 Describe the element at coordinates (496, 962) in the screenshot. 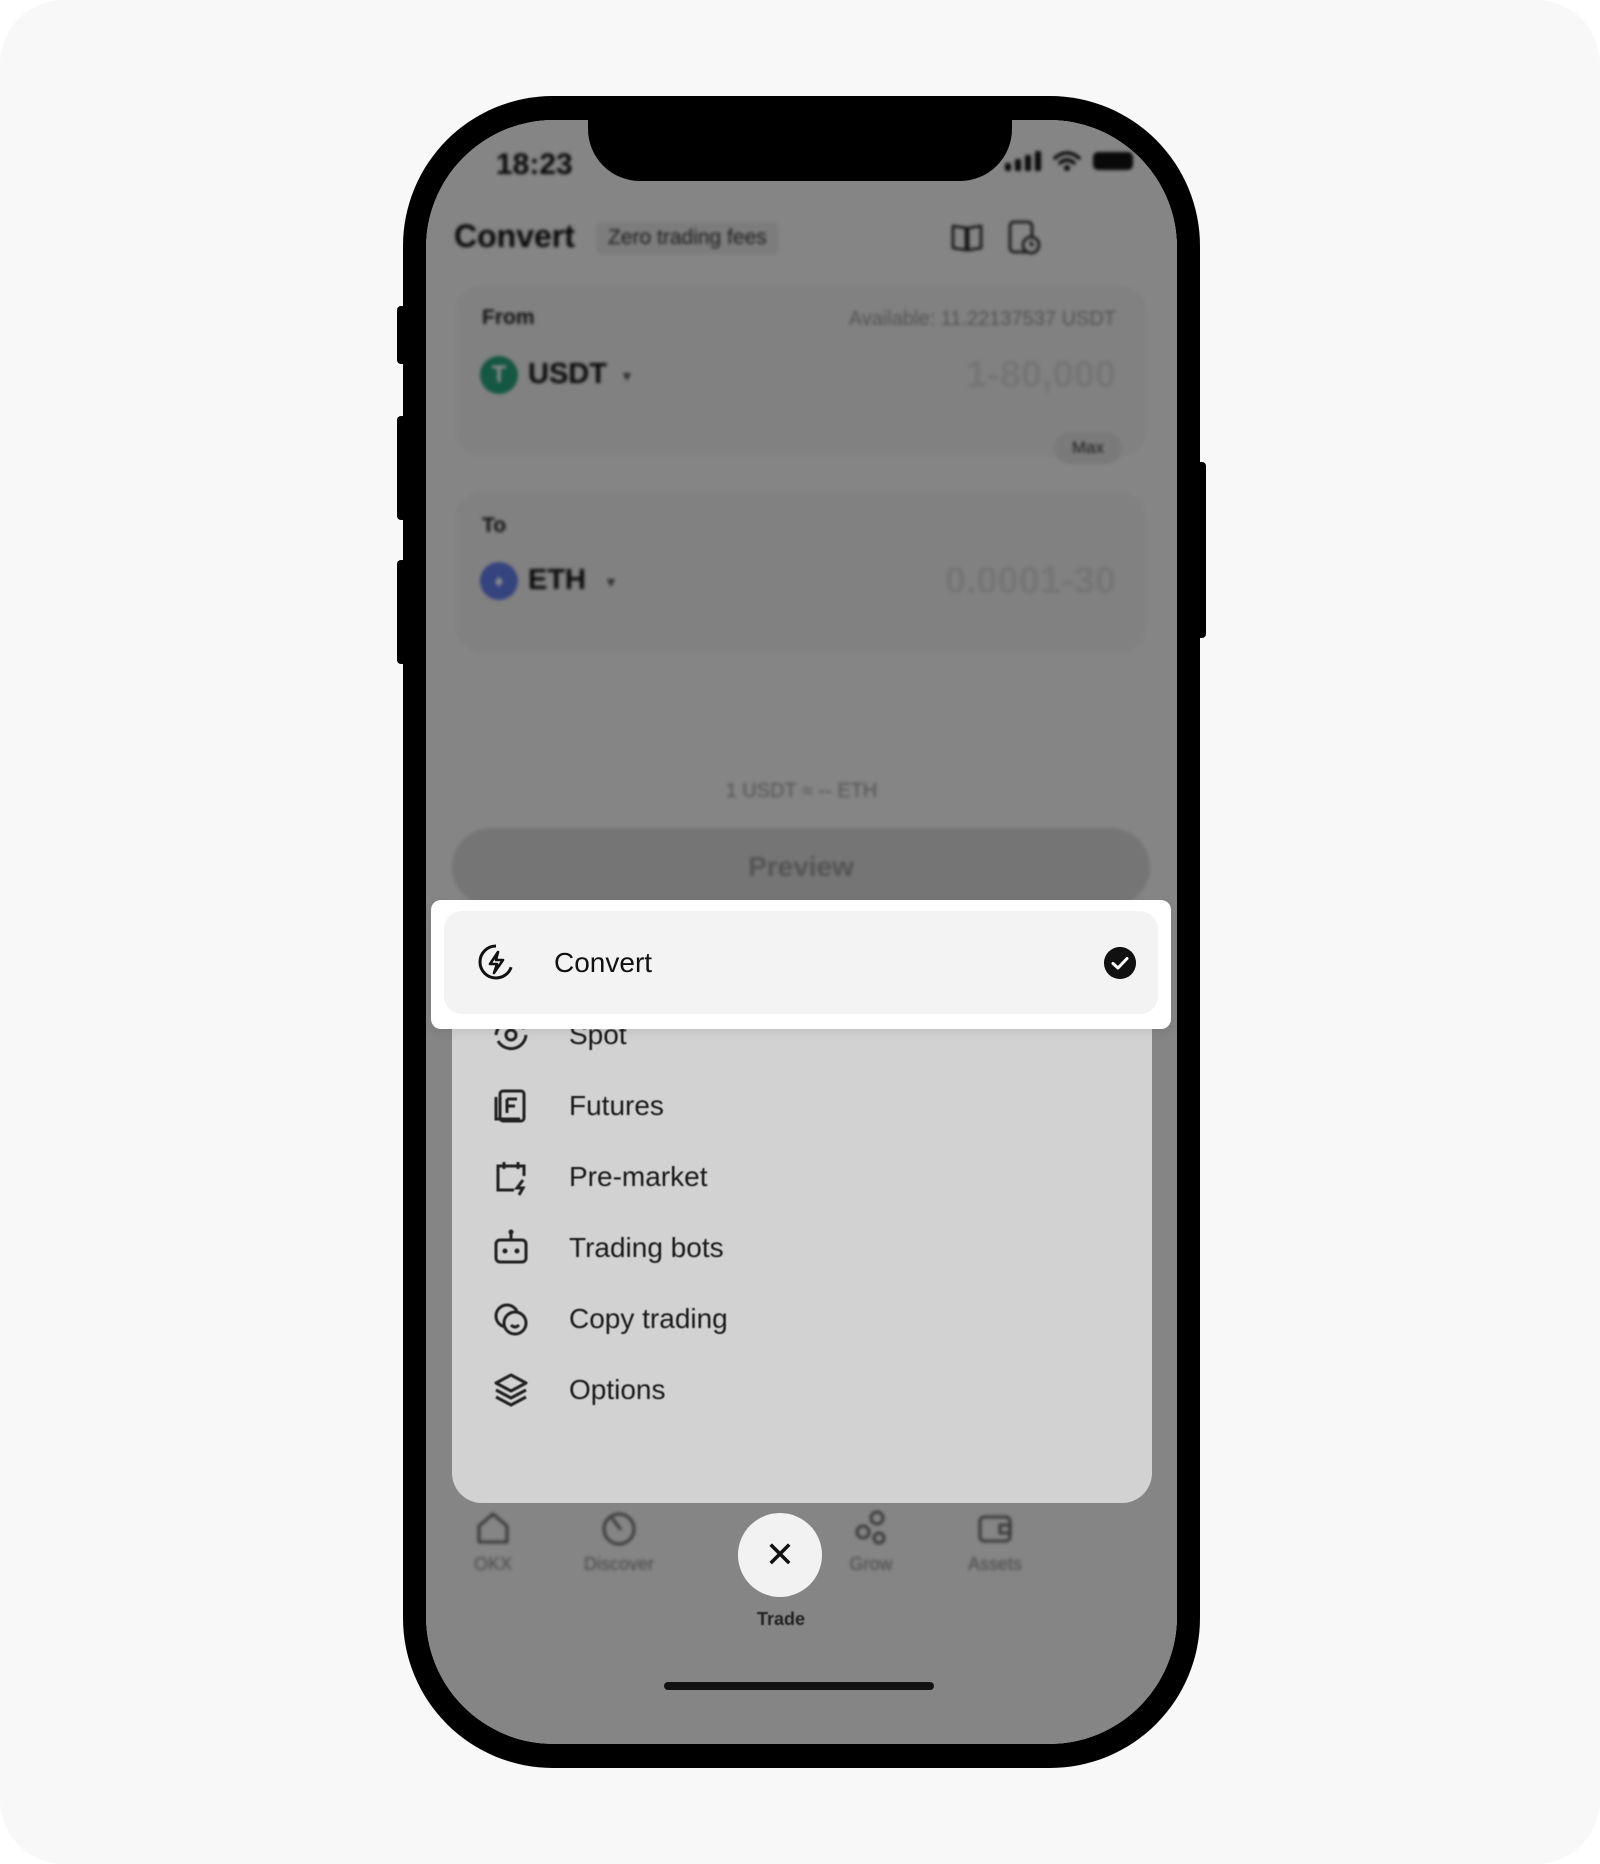

I see `convert-icon` at that location.